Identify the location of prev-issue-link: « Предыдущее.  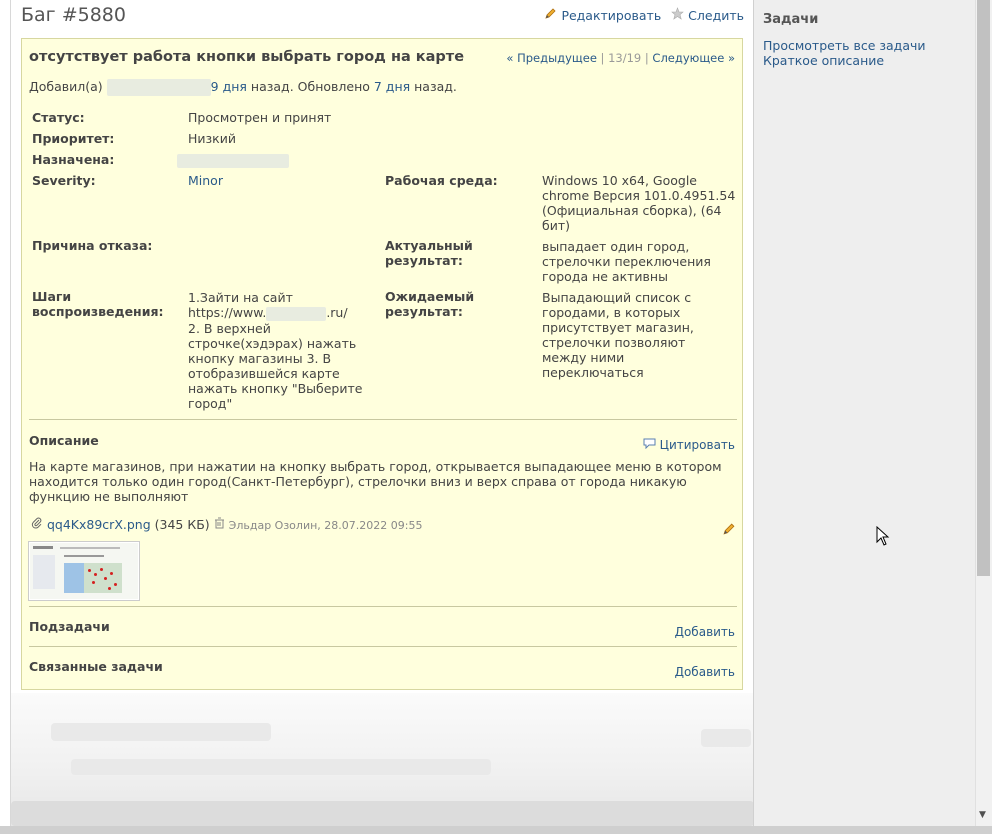
(551, 58).